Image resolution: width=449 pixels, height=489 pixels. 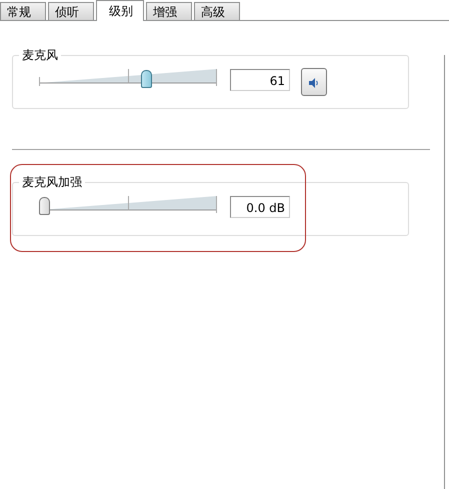 What do you see at coordinates (40, 55) in the screenshot?
I see `group-label: 麦克风` at bounding box center [40, 55].